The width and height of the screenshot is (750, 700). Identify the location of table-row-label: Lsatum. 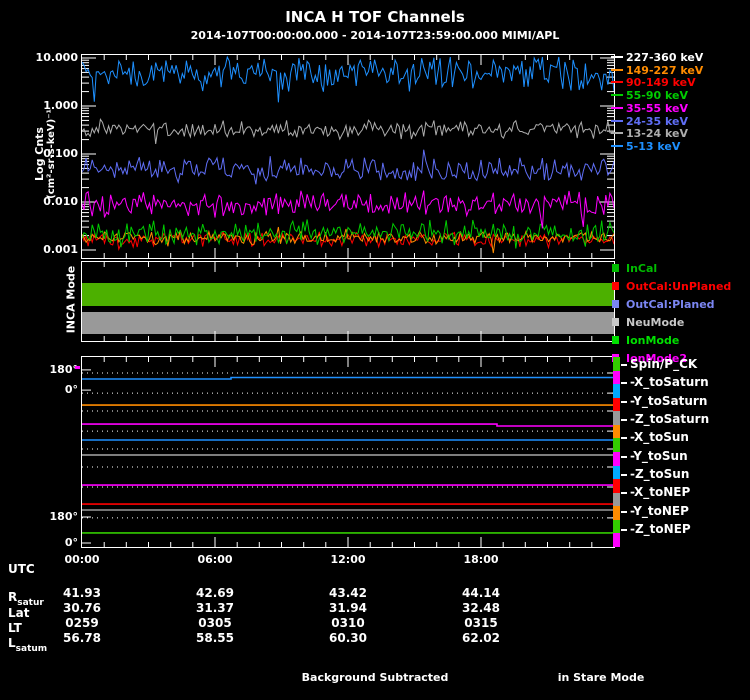
(27, 645).